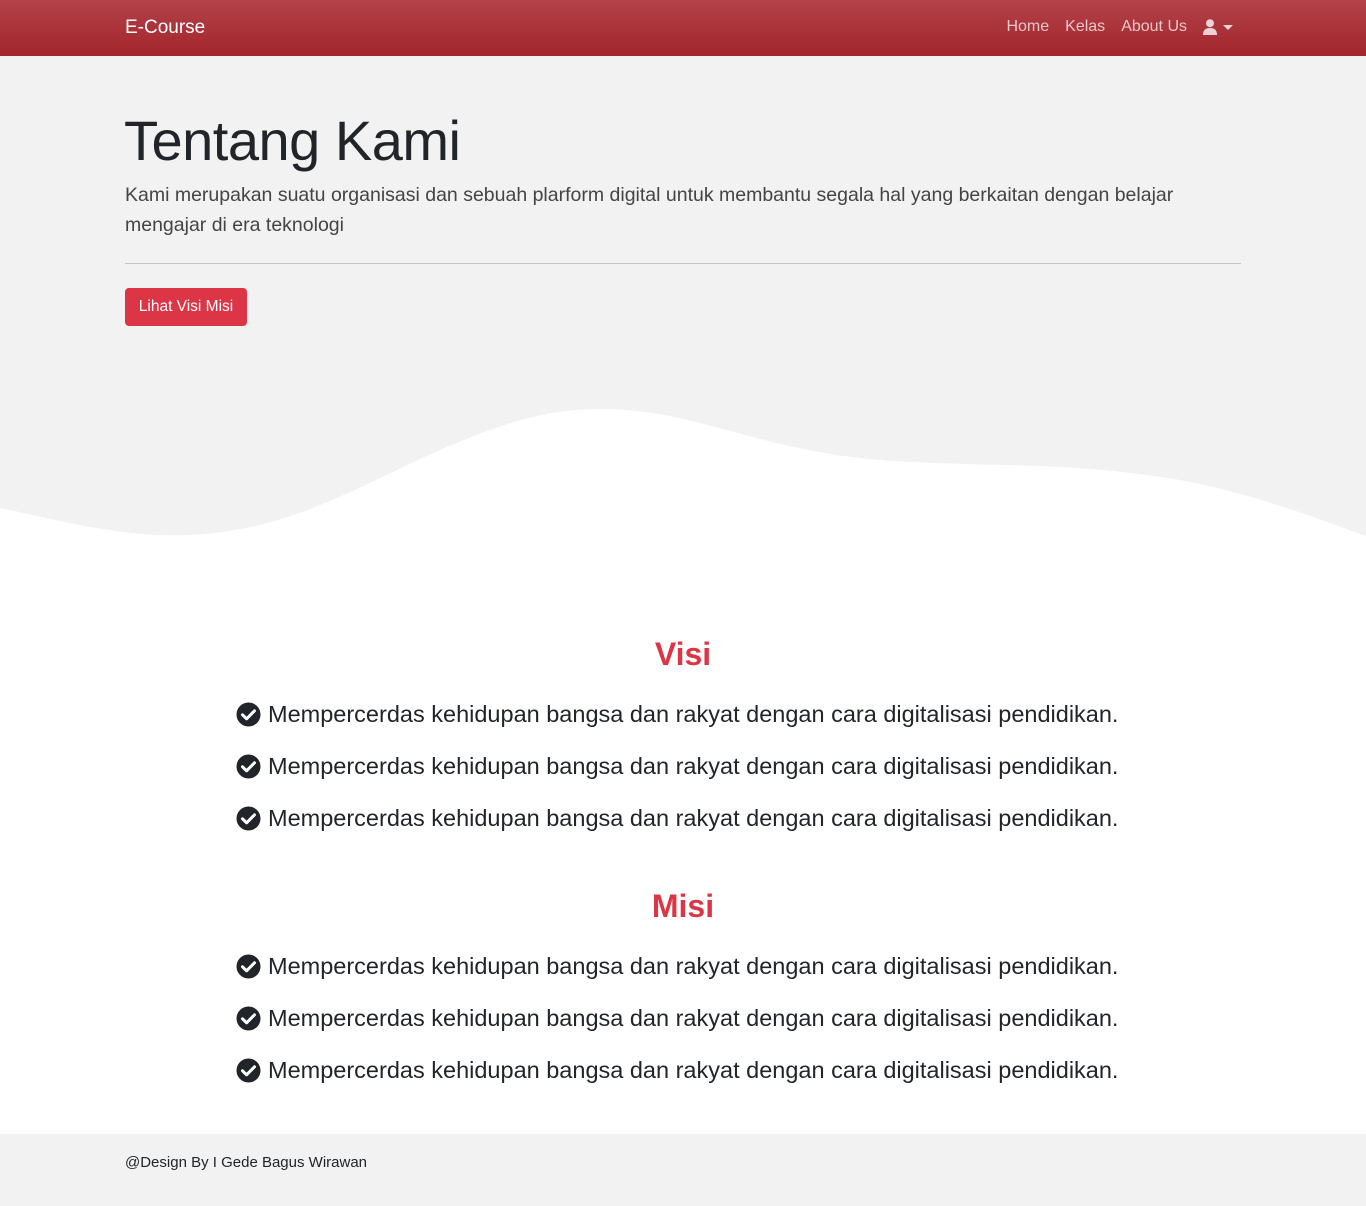 The height and width of the screenshot is (1206, 1366). Describe the element at coordinates (246, 1162) in the screenshot. I see `footer-credit: @Design By I Gede Bagus Wirawan` at that location.